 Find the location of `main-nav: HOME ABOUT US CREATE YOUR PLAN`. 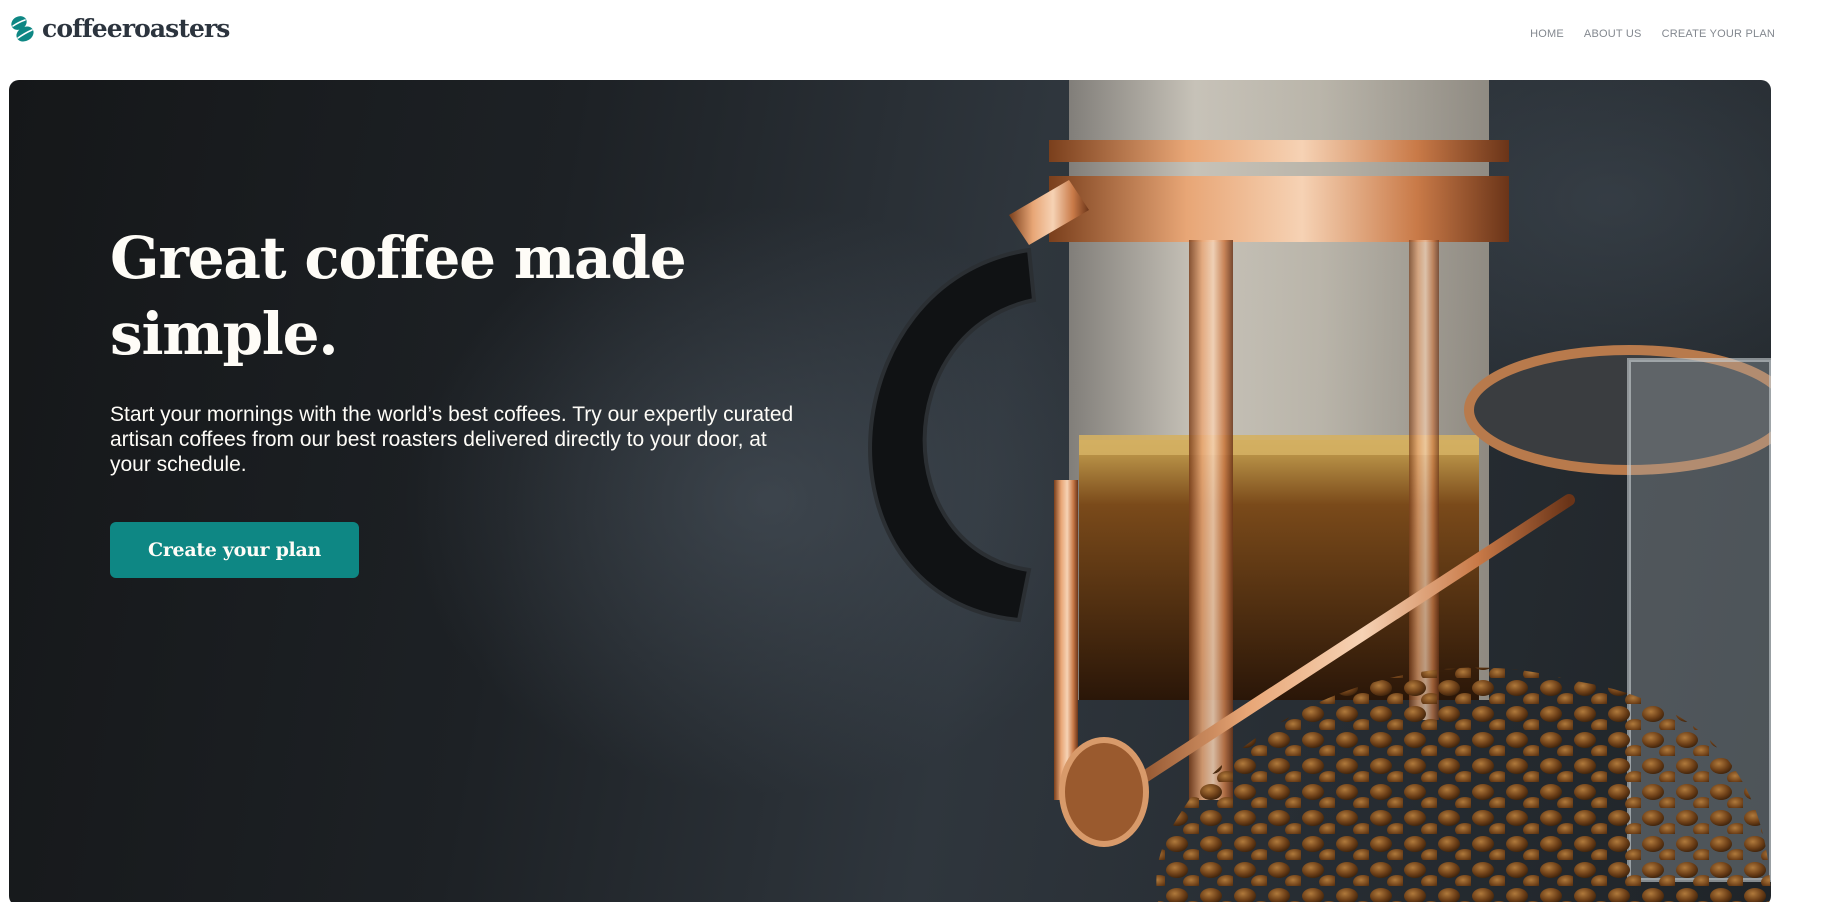

main-nav: HOME ABOUT US CREATE YOUR PLAN is located at coordinates (1652, 34).